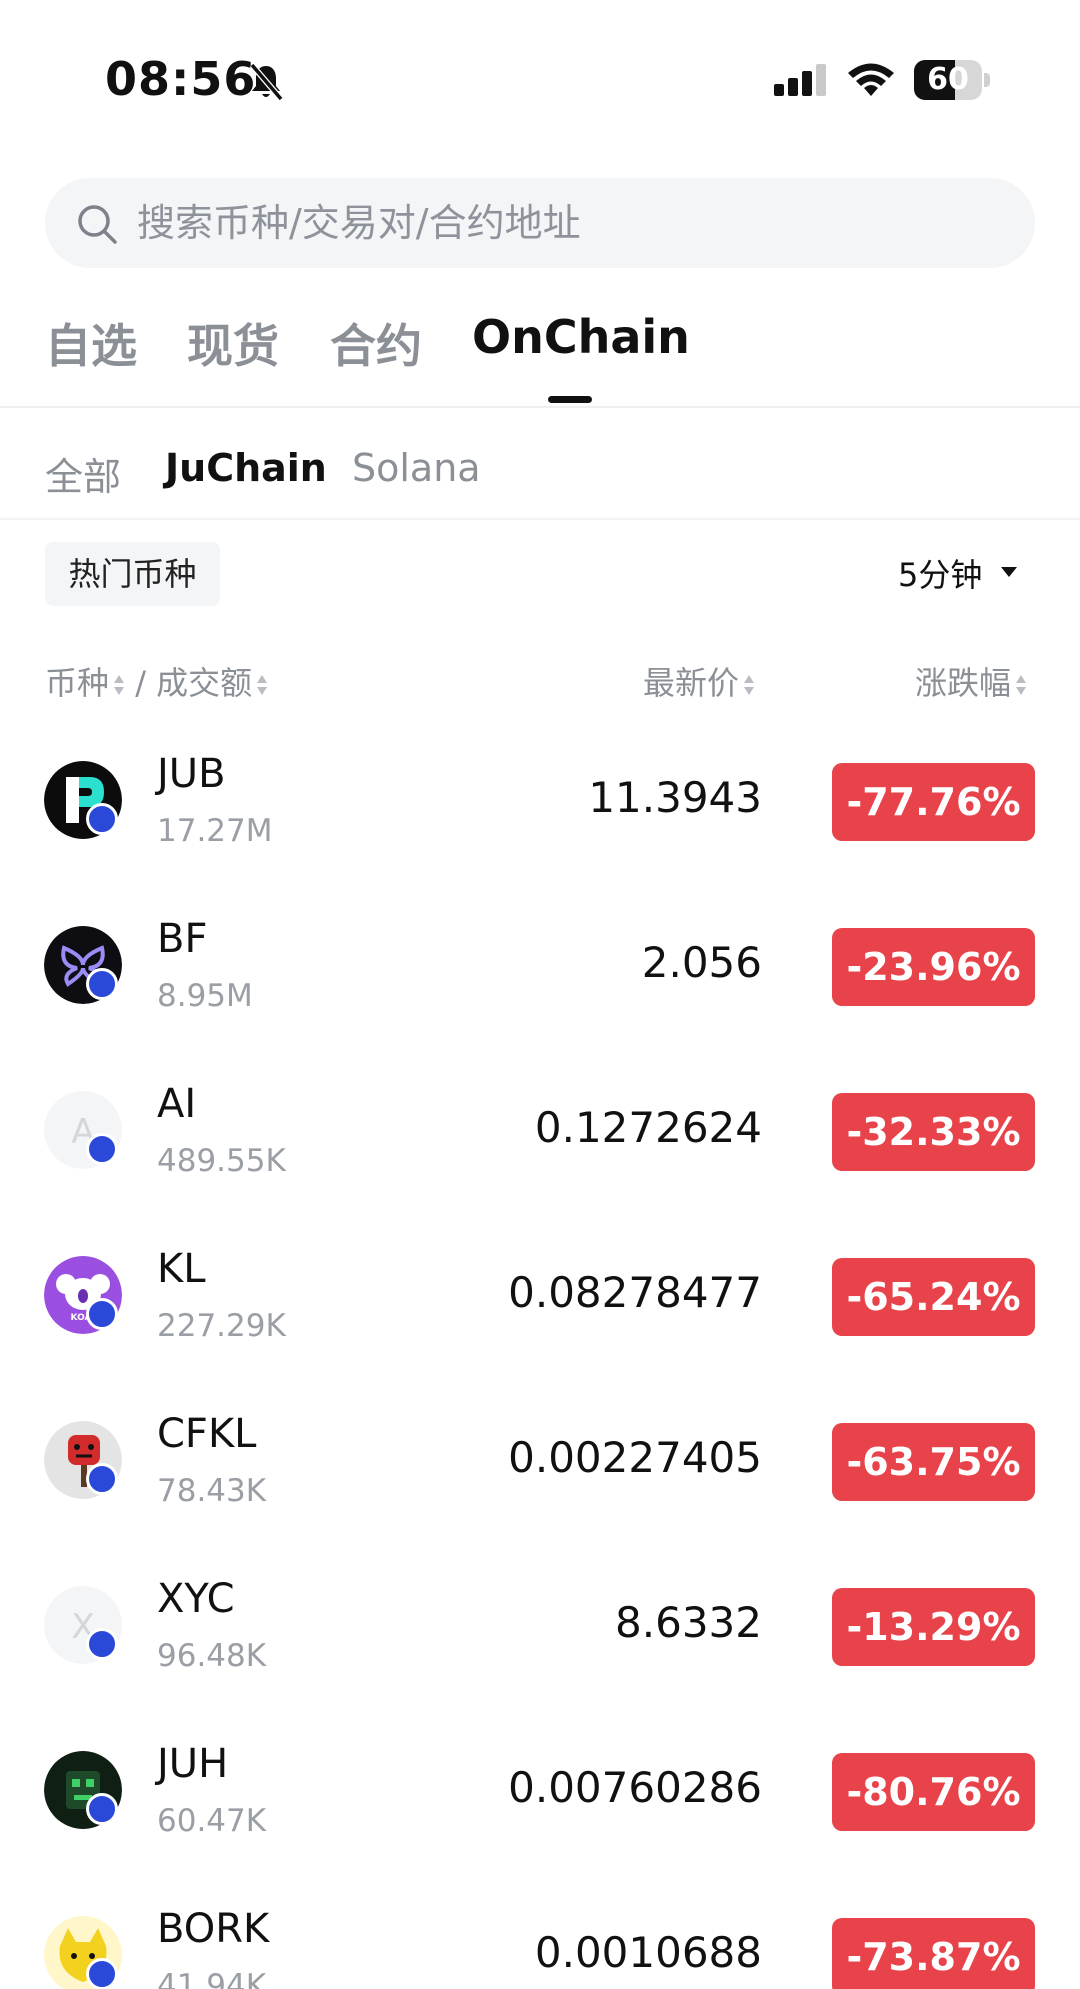 The width and height of the screenshot is (1080, 1989). Describe the element at coordinates (800, 80) in the screenshot. I see `cellular-signal-icon` at that location.